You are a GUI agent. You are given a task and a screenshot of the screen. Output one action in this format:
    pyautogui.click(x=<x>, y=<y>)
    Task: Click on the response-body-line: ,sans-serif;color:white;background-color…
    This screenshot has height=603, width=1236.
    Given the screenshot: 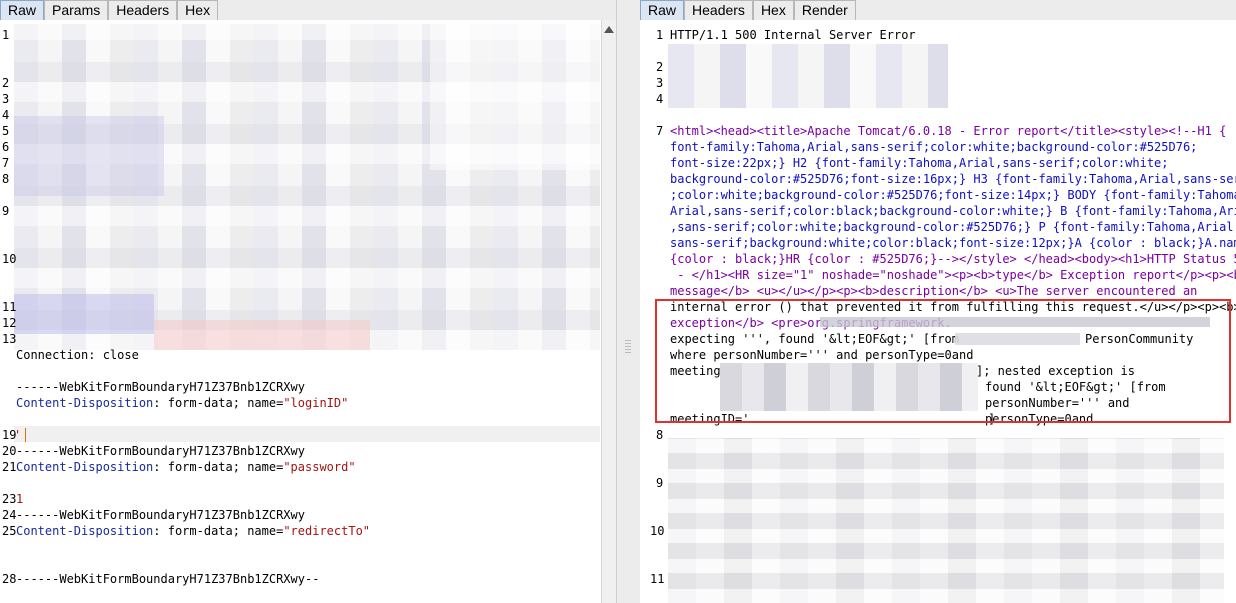 What is the action you would take?
    pyautogui.click(x=953, y=227)
    